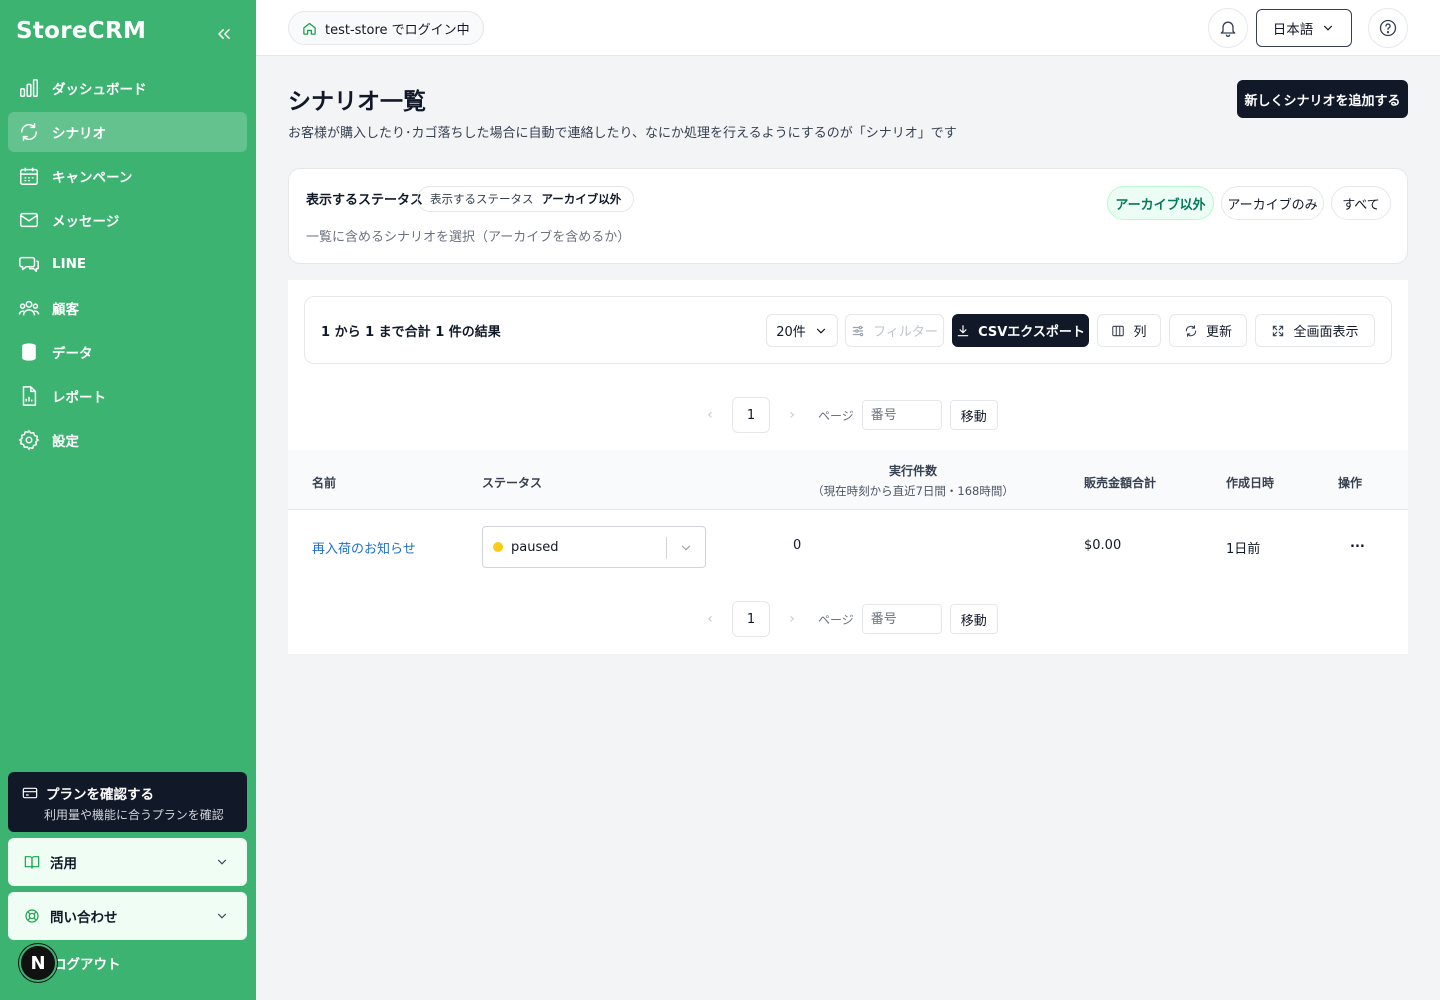 This screenshot has height=1000, width=1440. I want to click on app-logo: StoreCRM, so click(81, 31).